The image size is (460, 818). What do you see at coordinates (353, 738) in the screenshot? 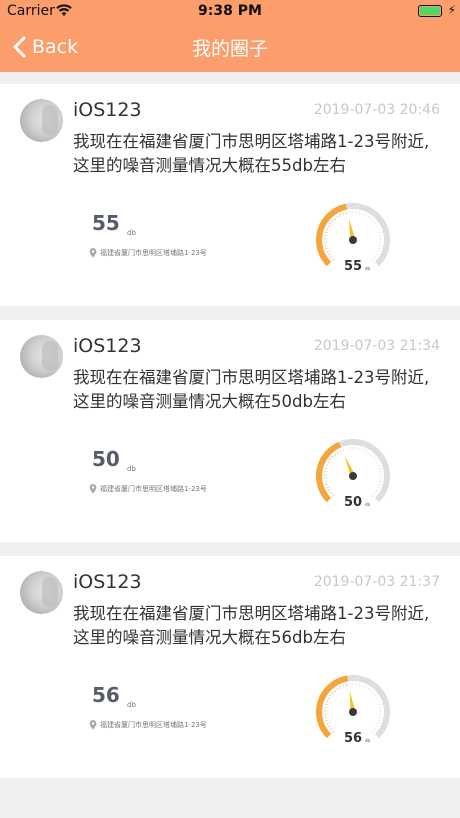
I see `gauge-value-label: 56` at bounding box center [353, 738].